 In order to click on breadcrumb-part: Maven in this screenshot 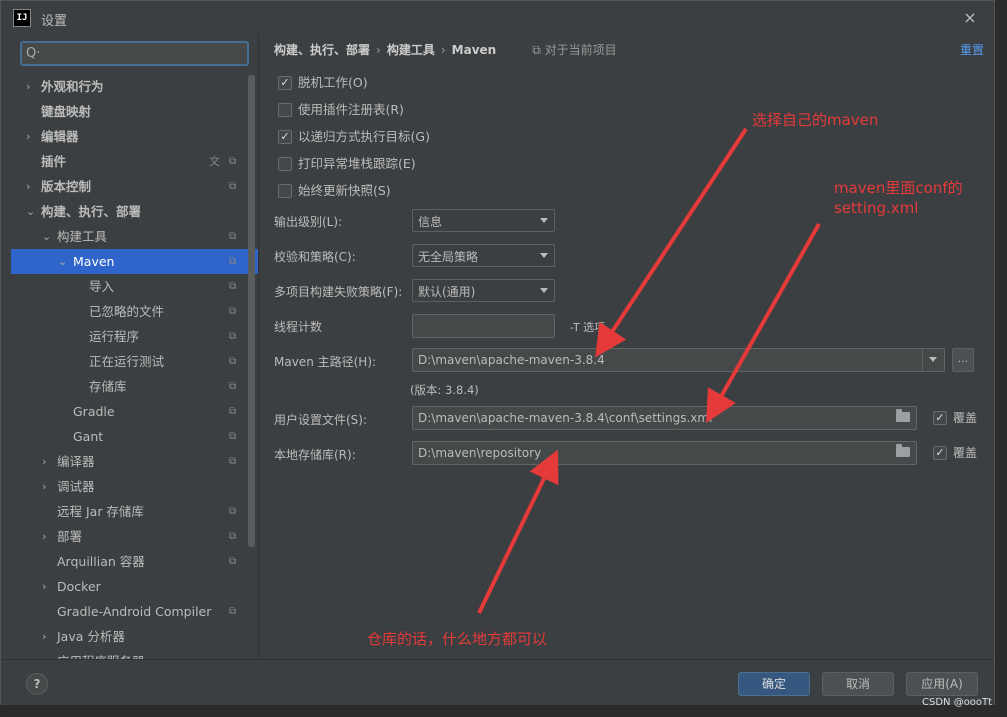, I will do `click(474, 50)`.